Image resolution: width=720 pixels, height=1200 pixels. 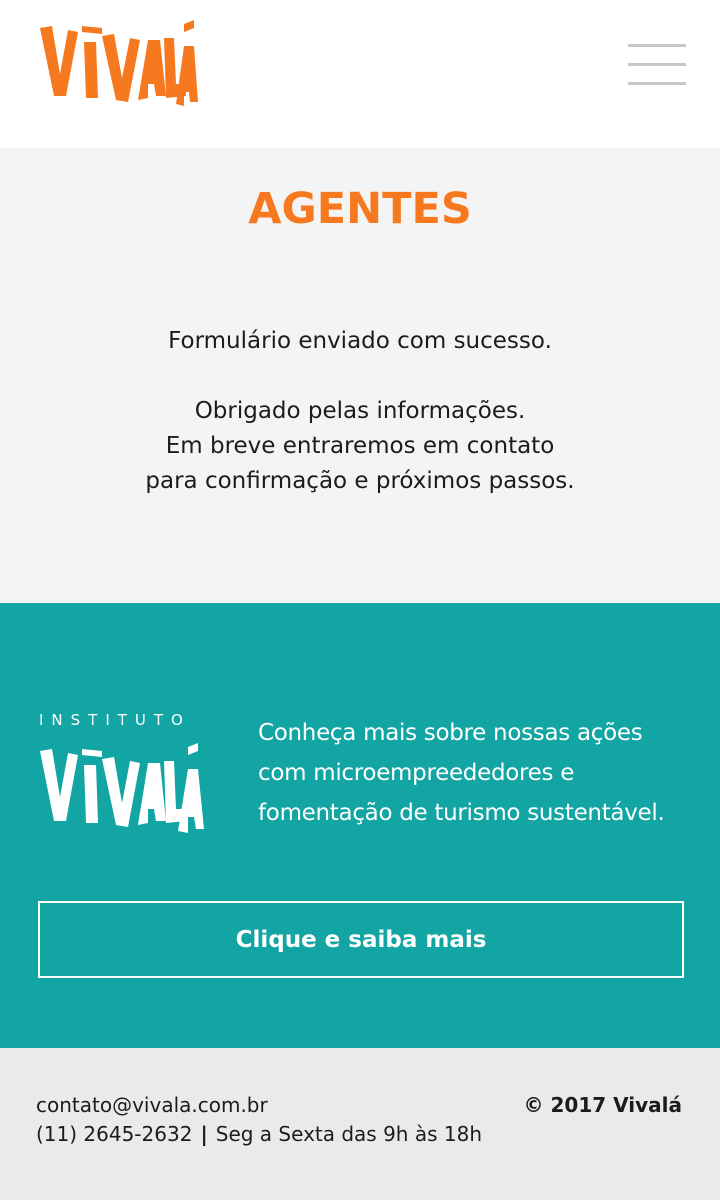 What do you see at coordinates (123, 788) in the screenshot?
I see `instituto-vivala-logo` at bounding box center [123, 788].